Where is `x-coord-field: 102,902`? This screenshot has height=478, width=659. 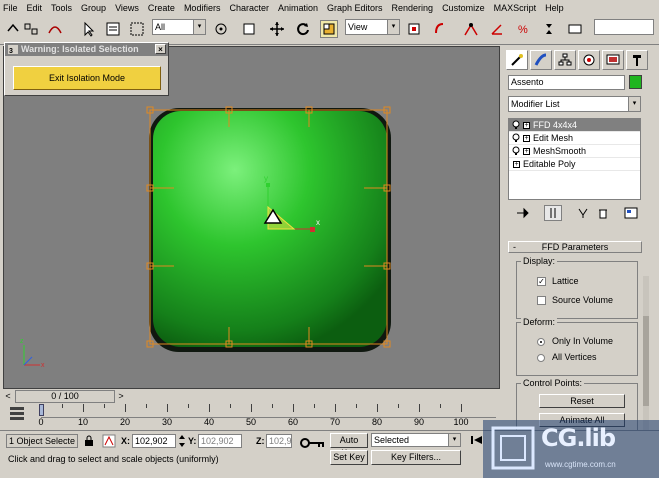
x-coord-field: 102,902 is located at coordinates (154, 441).